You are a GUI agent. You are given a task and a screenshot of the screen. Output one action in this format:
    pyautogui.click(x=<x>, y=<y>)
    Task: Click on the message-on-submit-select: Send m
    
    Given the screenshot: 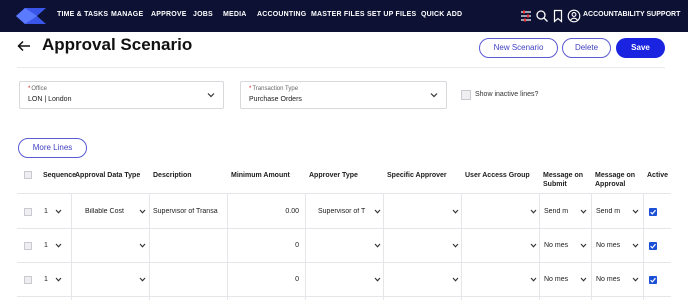 What is the action you would take?
    pyautogui.click(x=559, y=211)
    